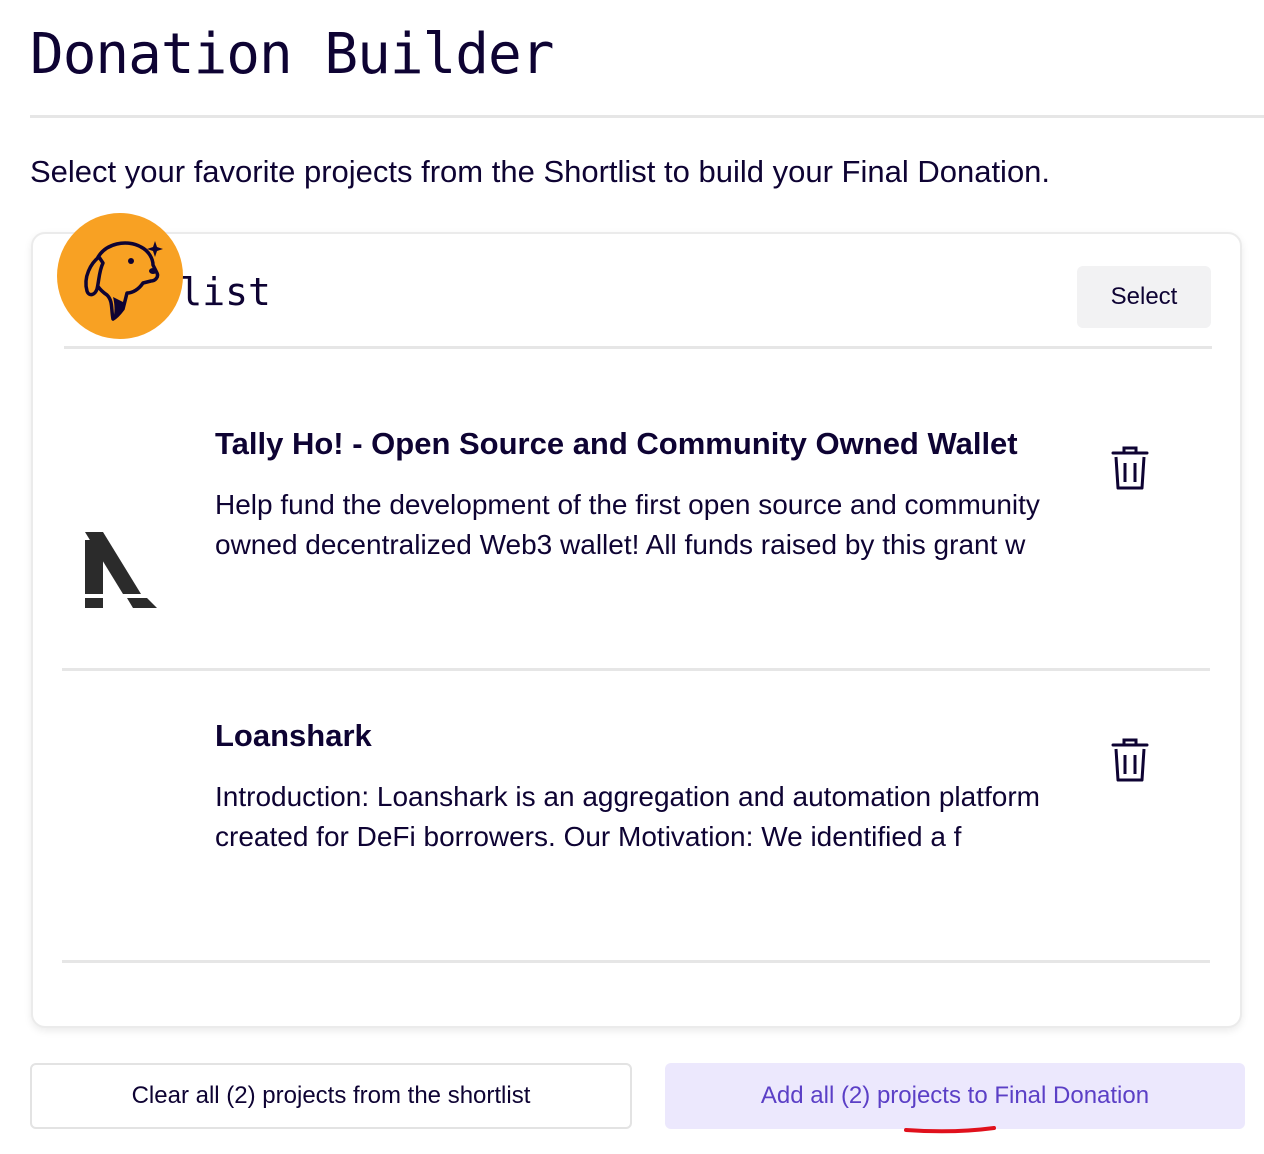  Describe the element at coordinates (955, 1096) in the screenshot. I see `add-to-donation-button: Add all (2) projects to Final Donation` at that location.